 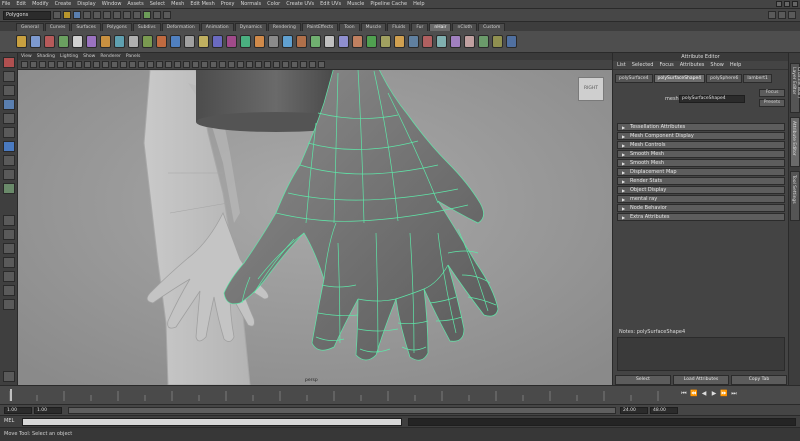 What do you see at coordinates (399, 27) in the screenshot?
I see `shelf-tab-fluids: Fluids` at bounding box center [399, 27].